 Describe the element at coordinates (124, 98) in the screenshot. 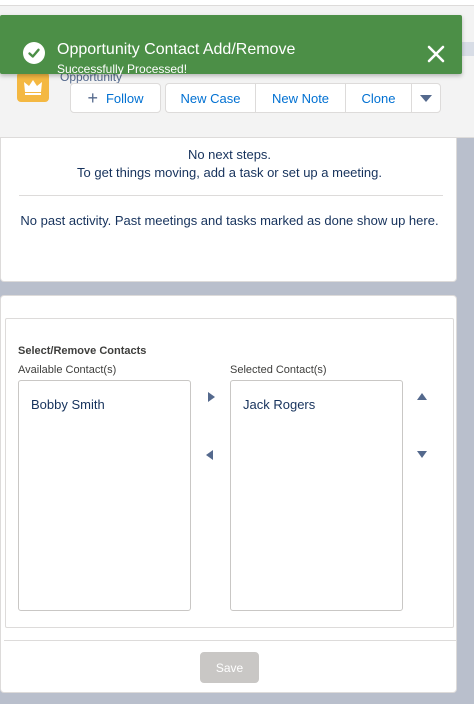

I see `follow-label: Follow` at that location.